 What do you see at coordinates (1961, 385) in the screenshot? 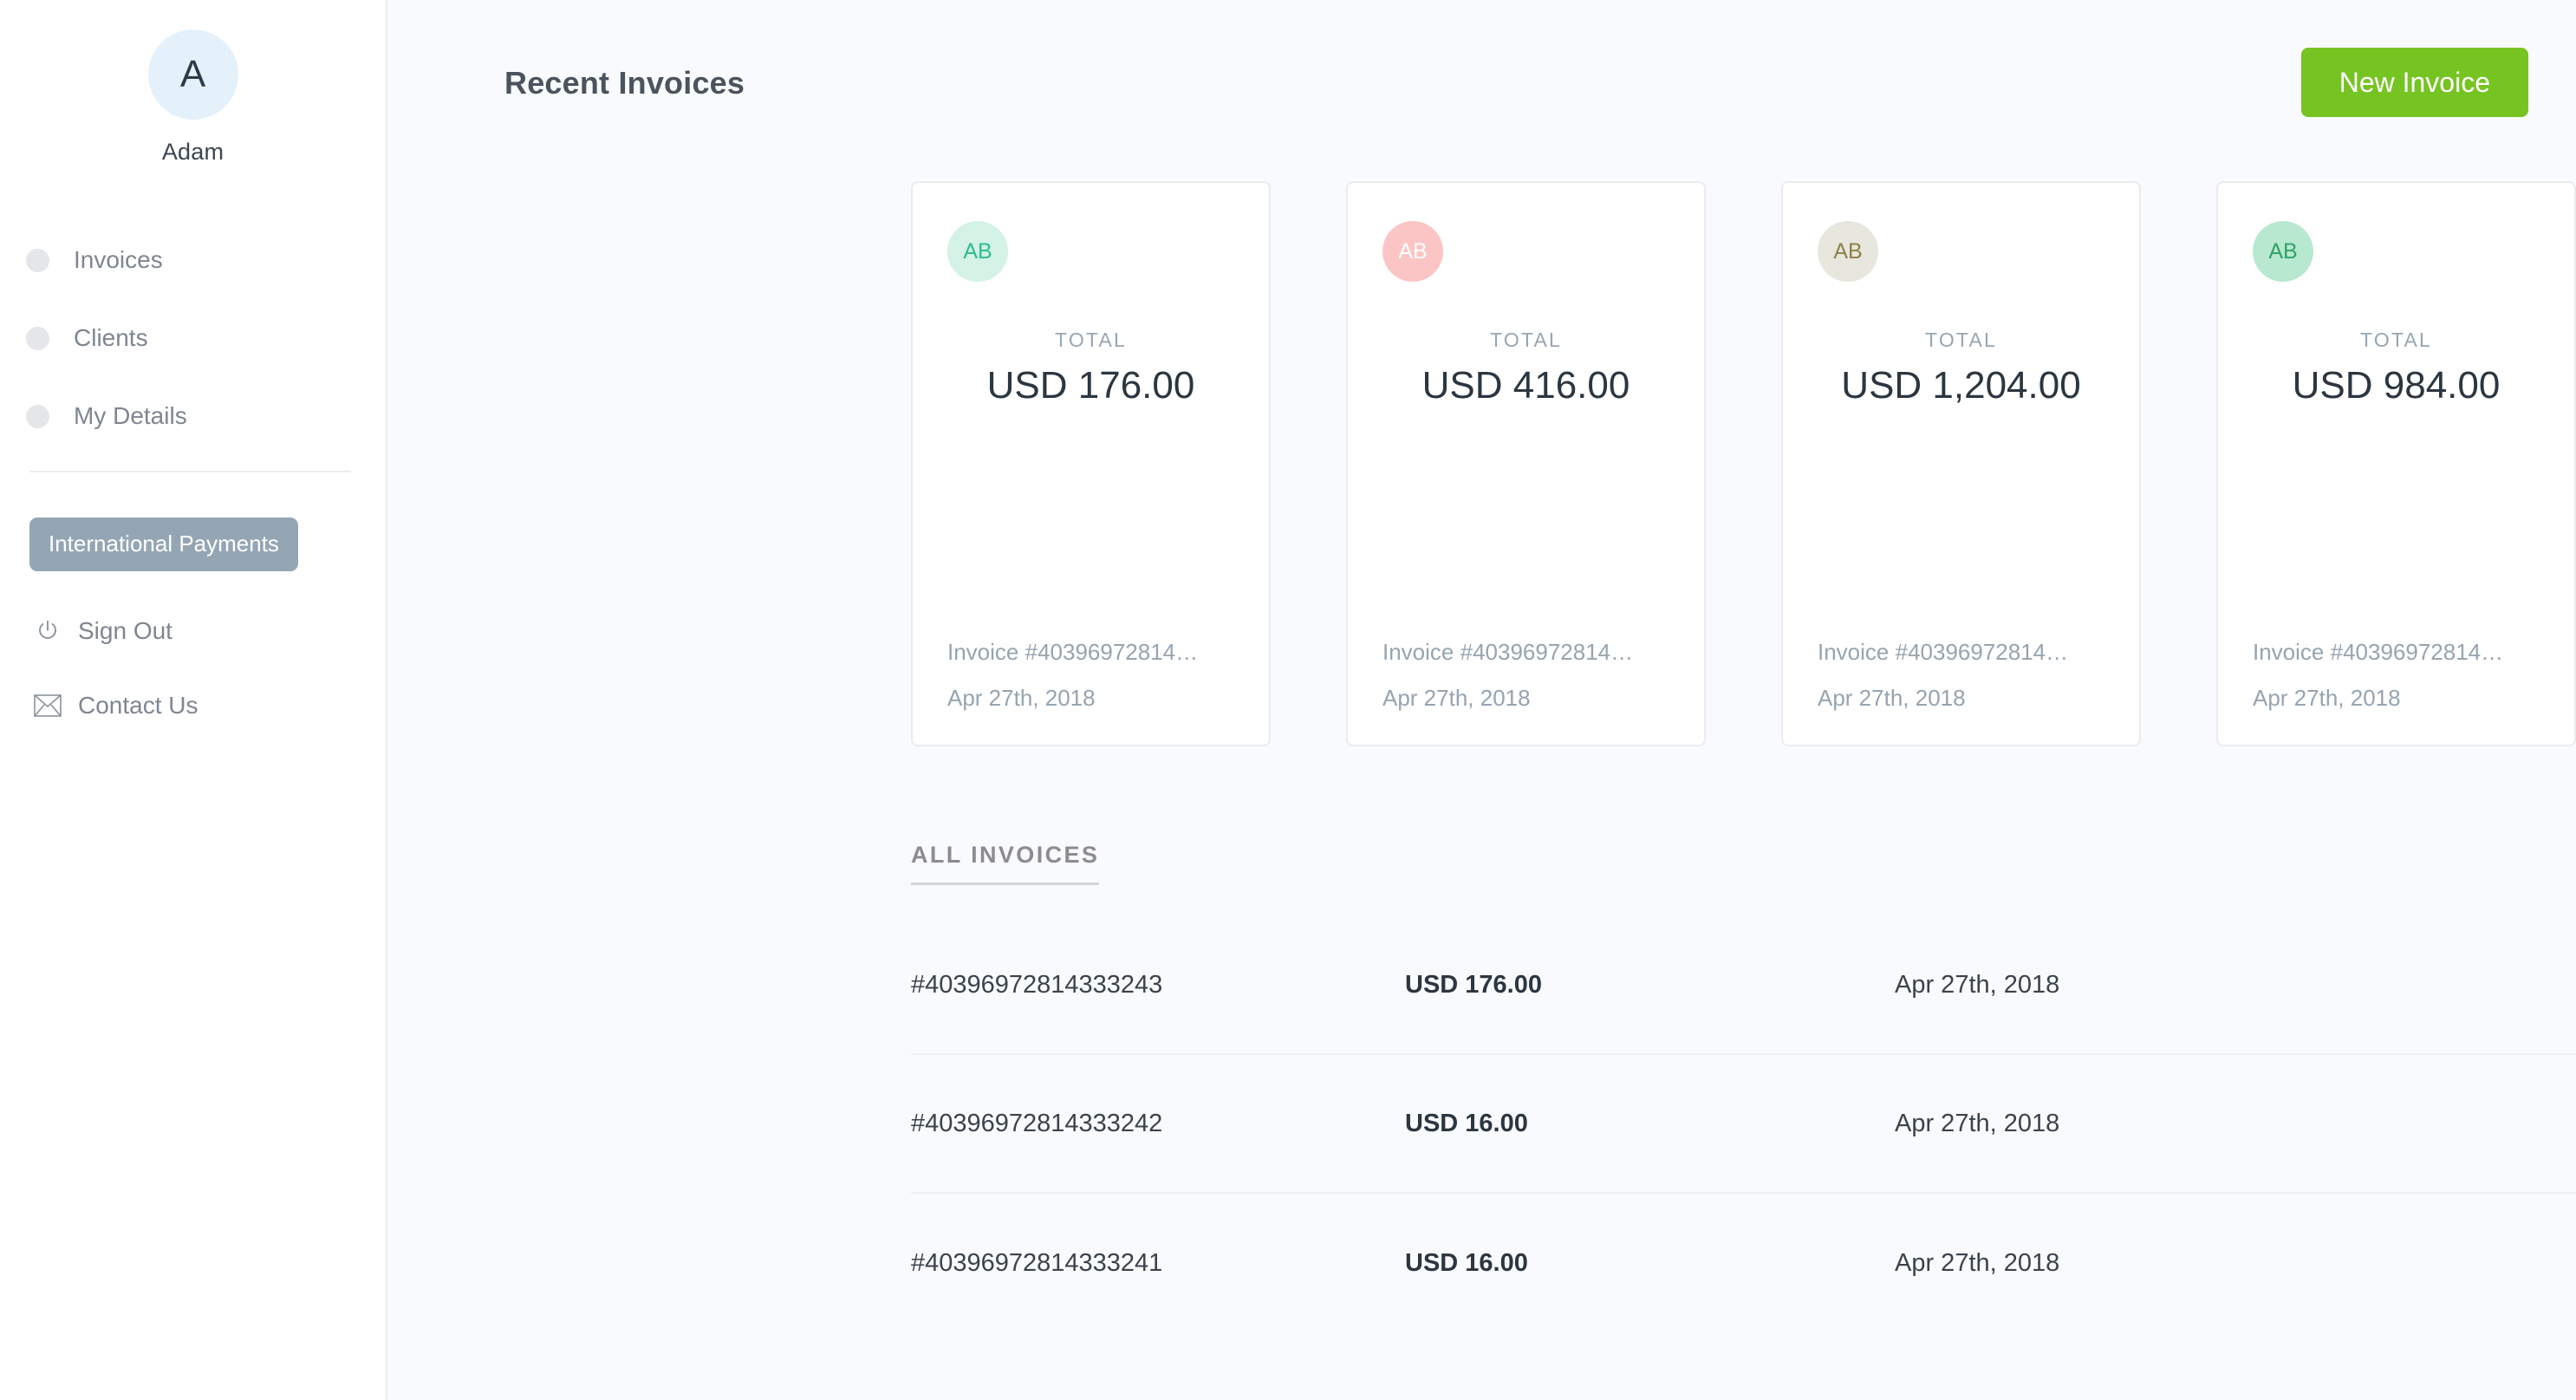
I see `card-total-value: USD 1,204.00` at bounding box center [1961, 385].